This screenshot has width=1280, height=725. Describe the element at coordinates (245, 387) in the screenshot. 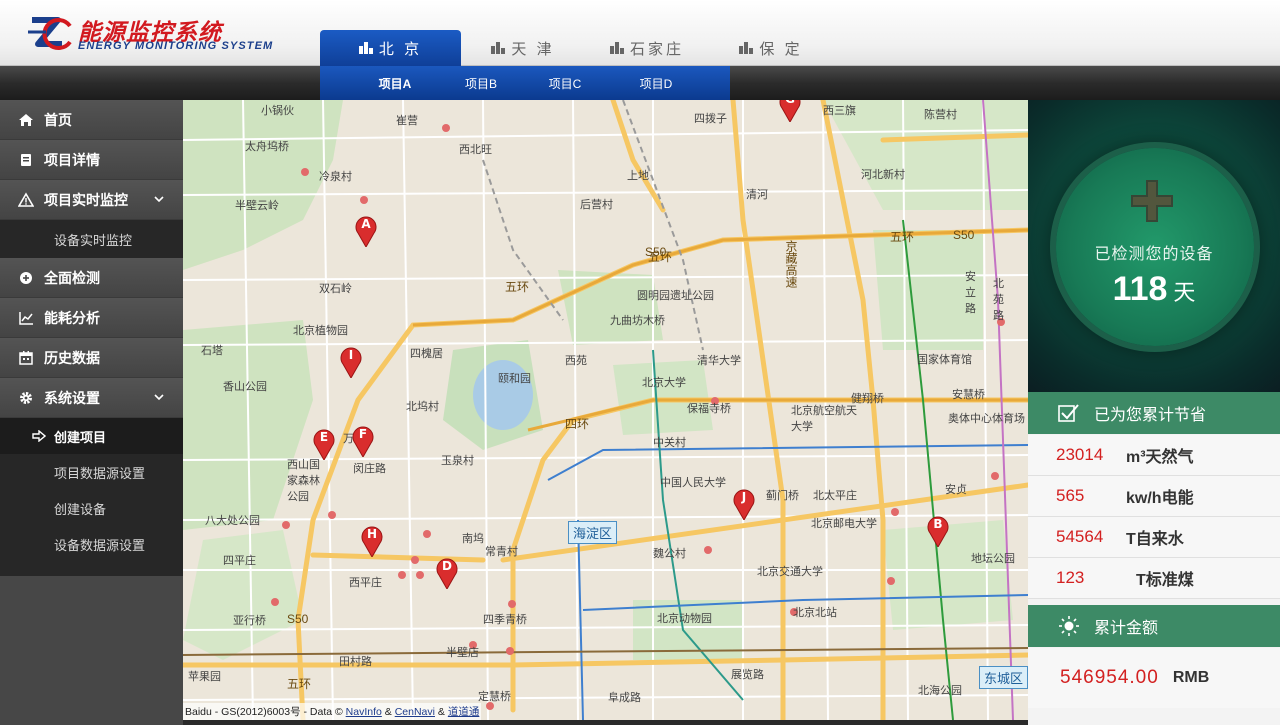

I see `map-label: 香山公园` at that location.